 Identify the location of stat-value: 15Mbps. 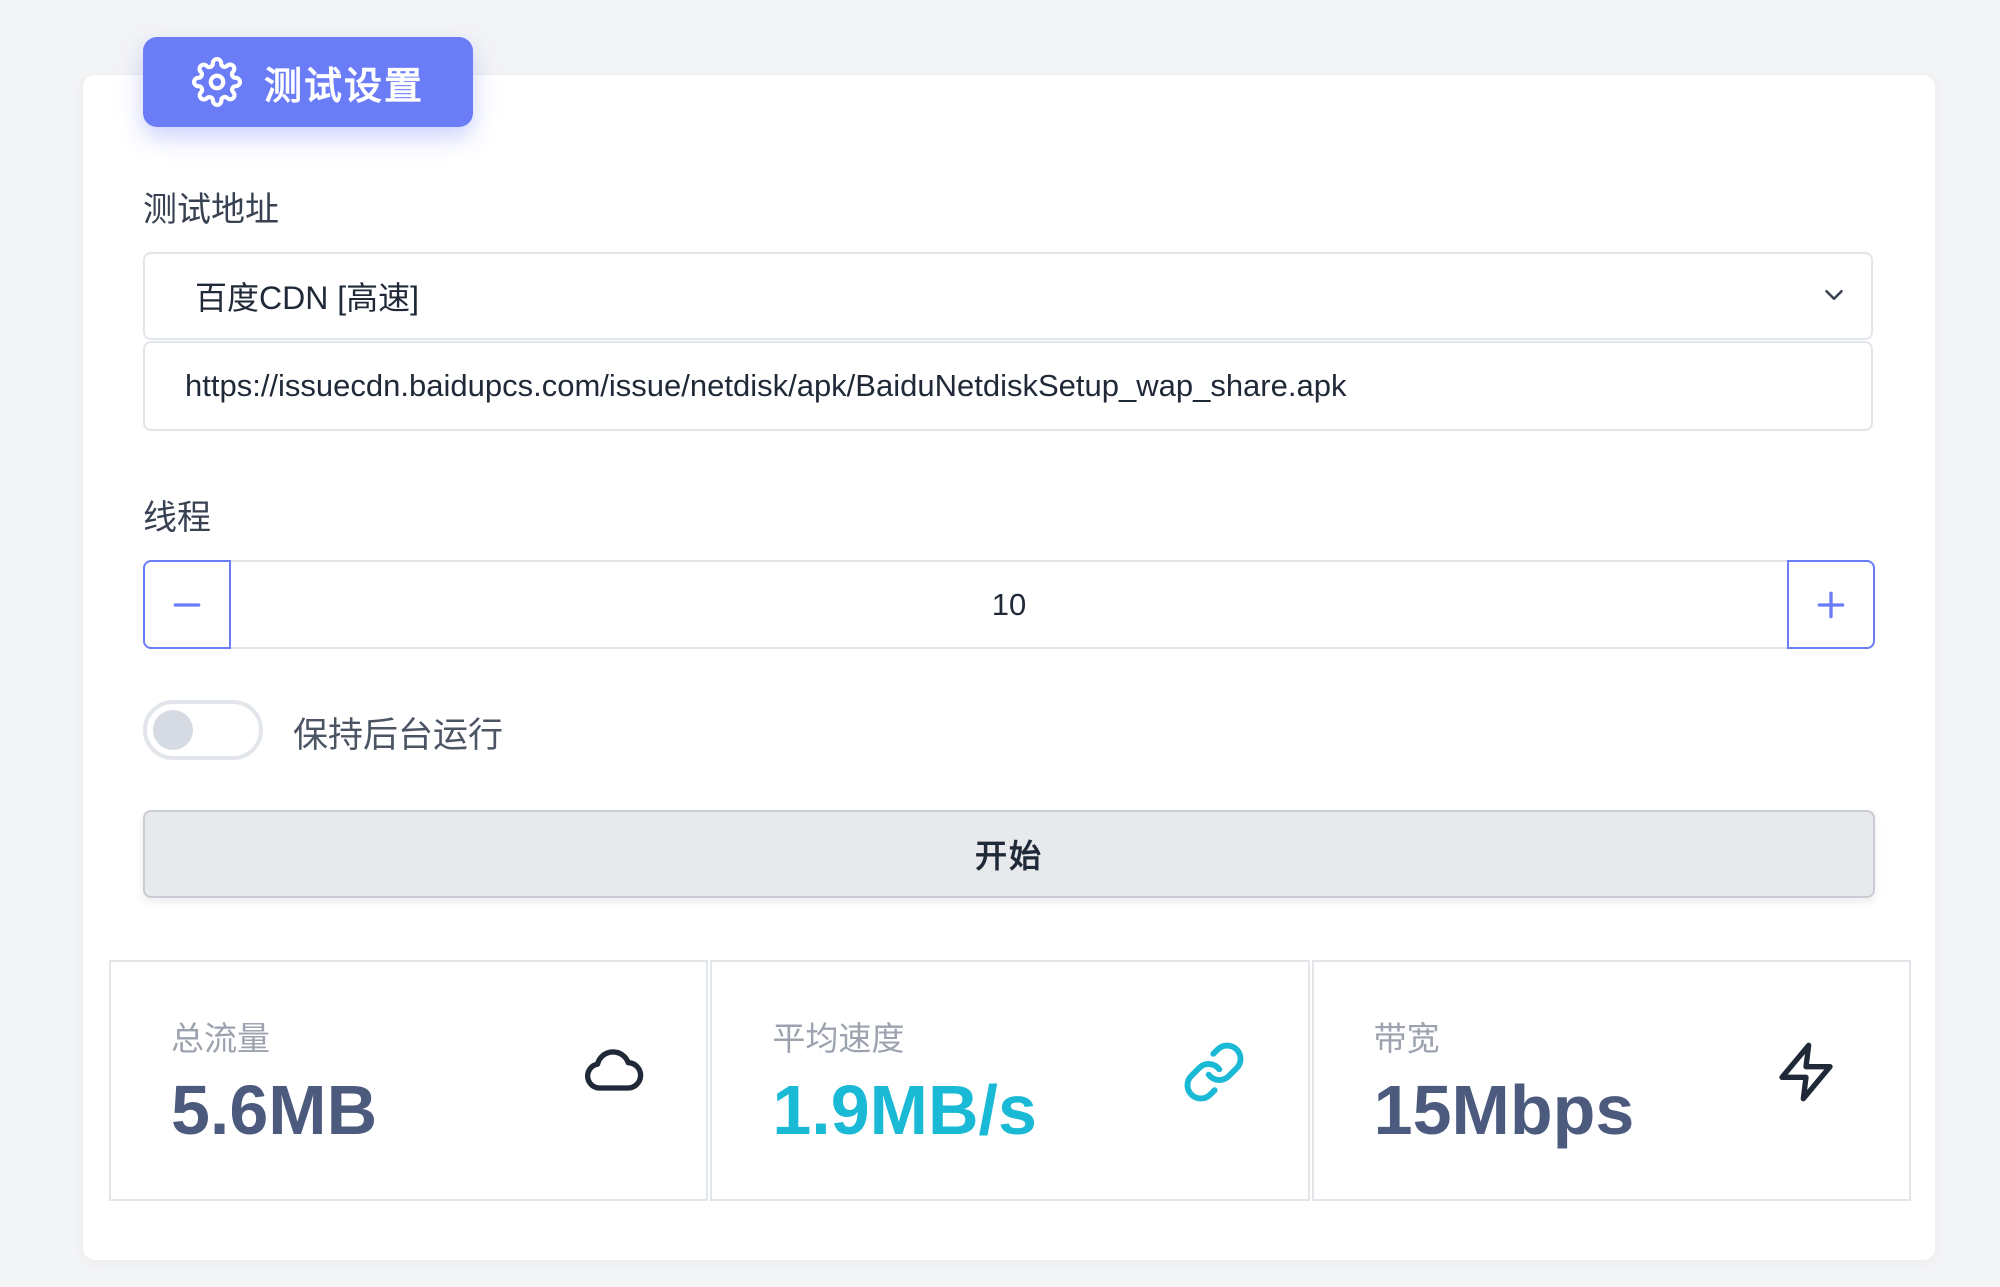
(1504, 1110).